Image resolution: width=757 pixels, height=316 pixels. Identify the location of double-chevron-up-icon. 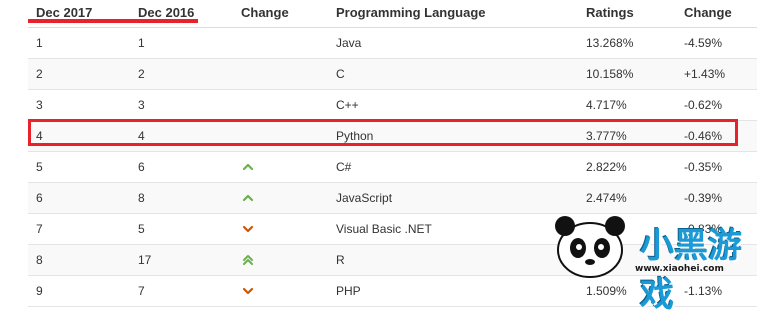
(248, 260).